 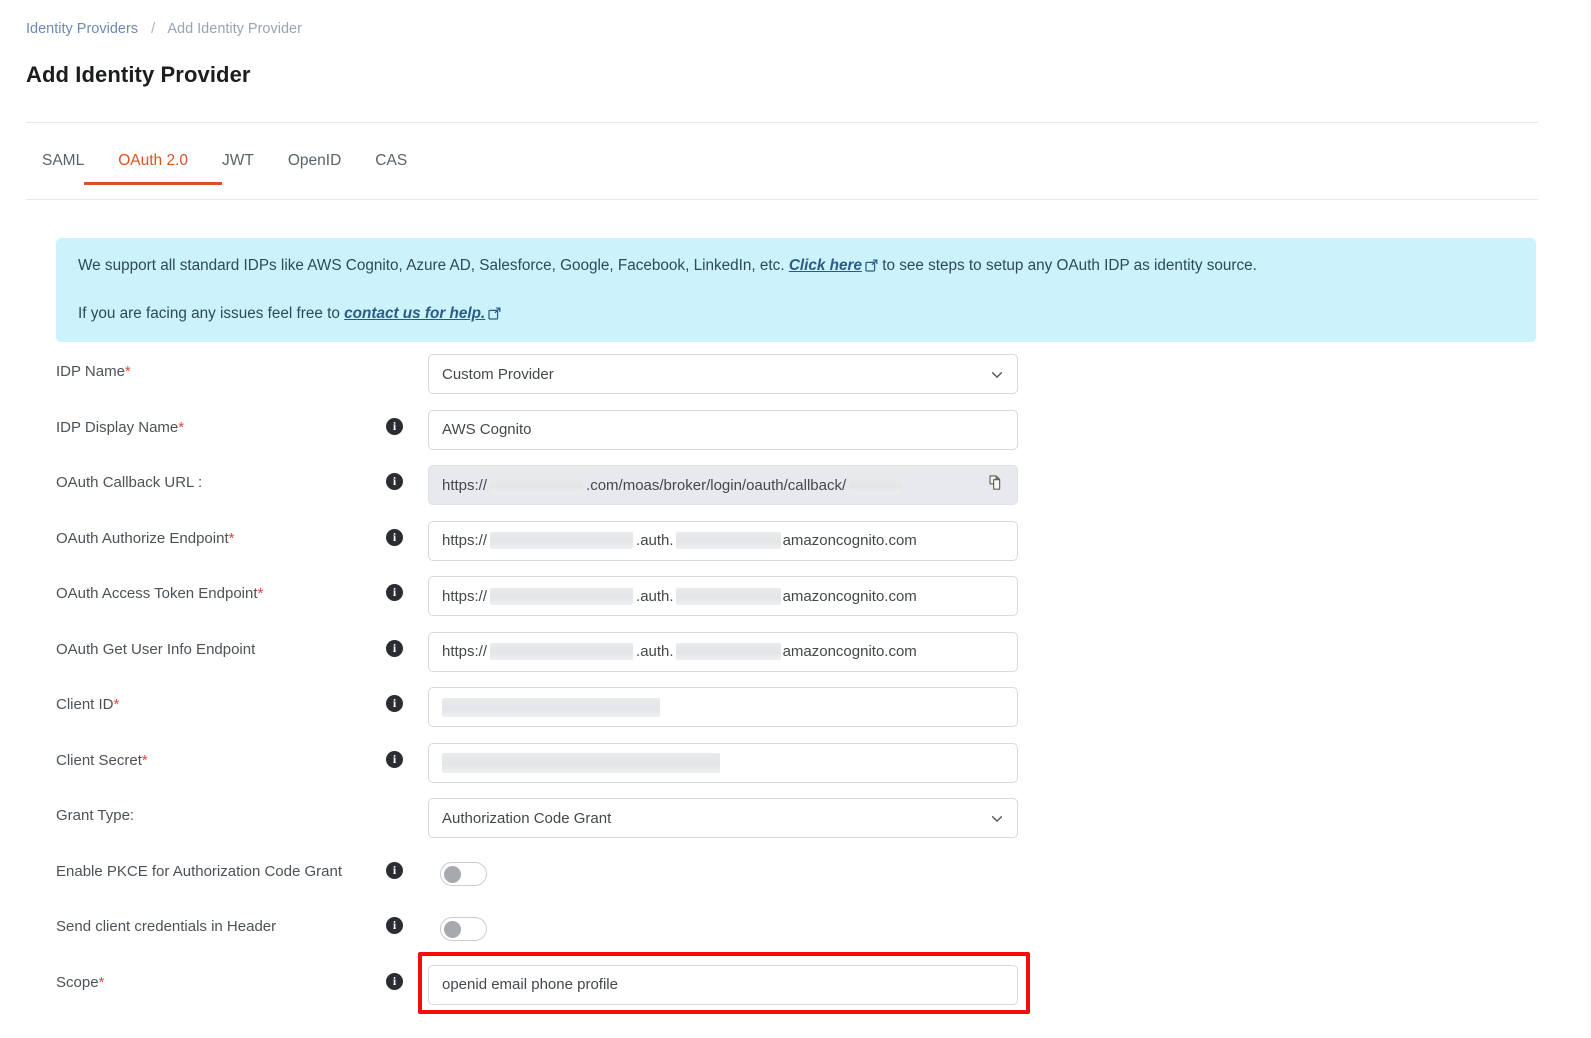 What do you see at coordinates (394, 426) in the screenshot?
I see `info-icon-idp-display-name: i` at bounding box center [394, 426].